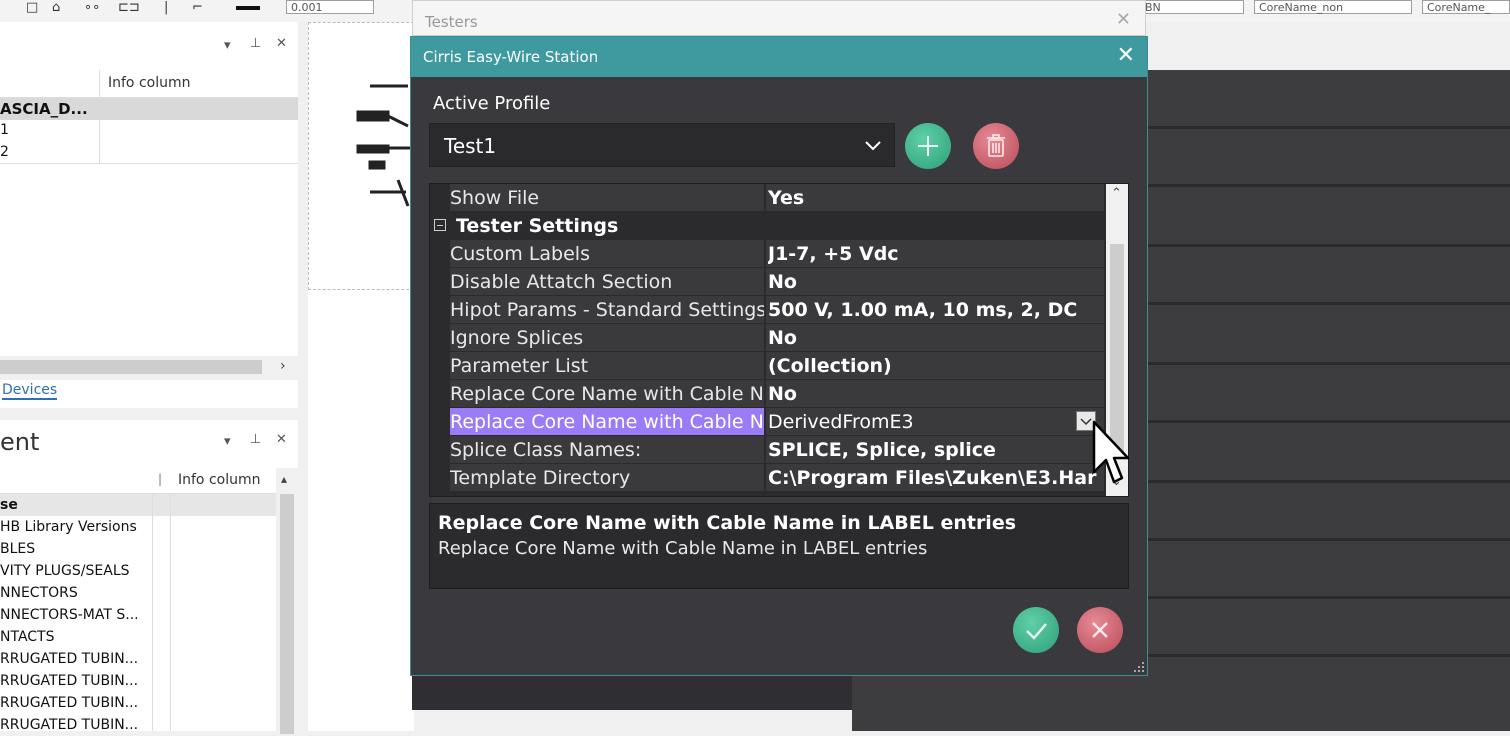 The image size is (1510, 736). I want to click on check-icon, so click(1036, 631).